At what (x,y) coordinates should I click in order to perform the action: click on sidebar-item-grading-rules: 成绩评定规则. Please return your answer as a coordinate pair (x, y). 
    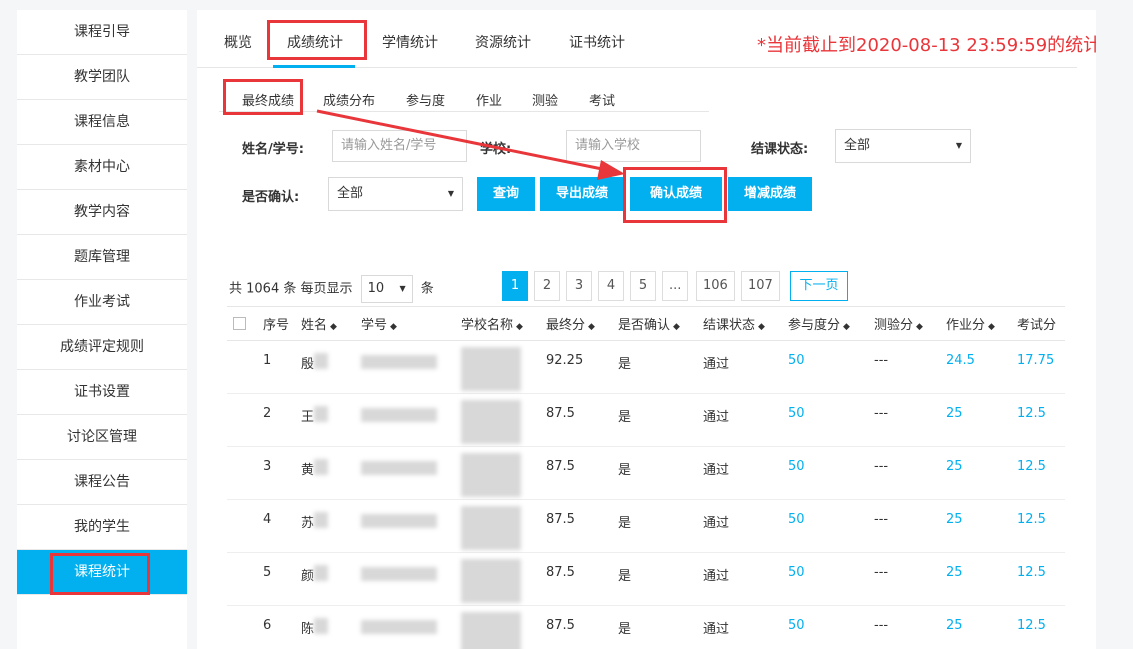
    Looking at the image, I should click on (102, 347).